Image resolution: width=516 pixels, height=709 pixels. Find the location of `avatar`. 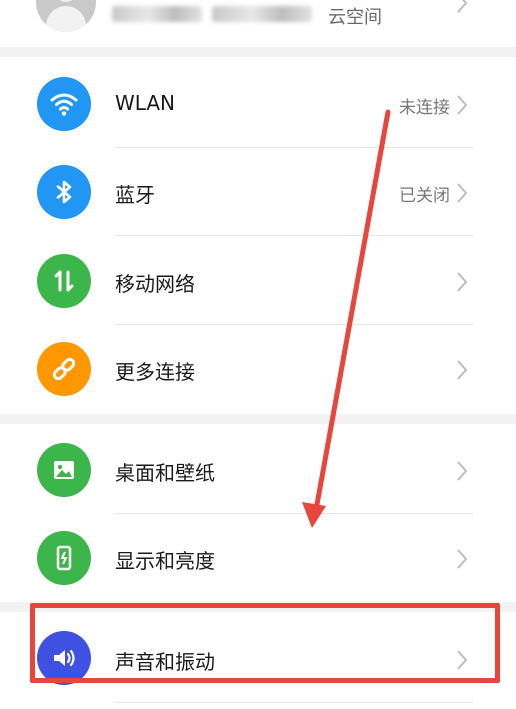

avatar is located at coordinates (66, 16).